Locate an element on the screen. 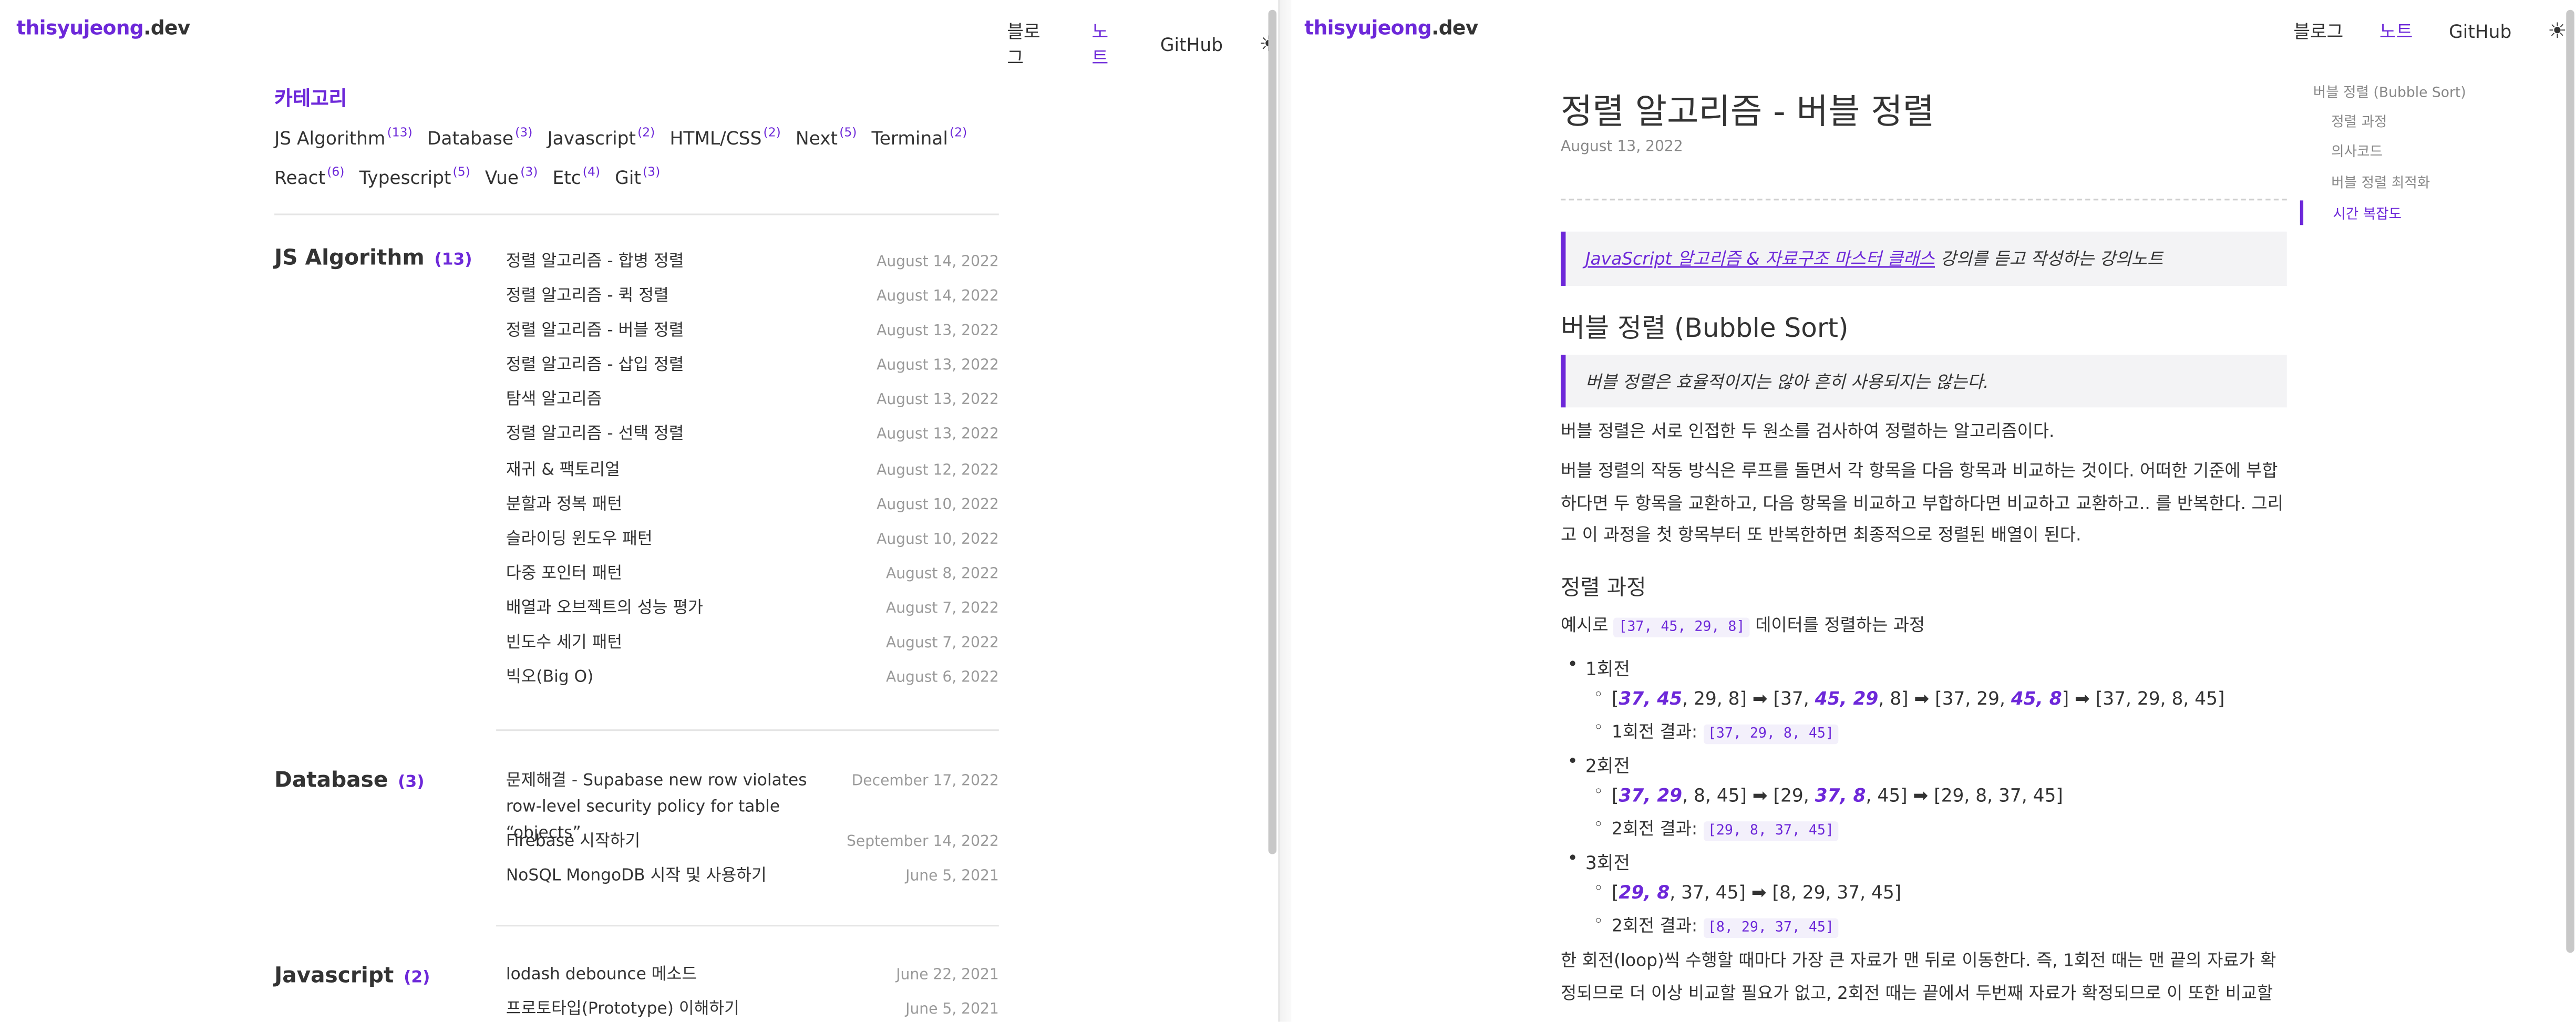  post-row: 프로토타입(Prototype) 이해하기 June 5, 2021 is located at coordinates (752, 1010).